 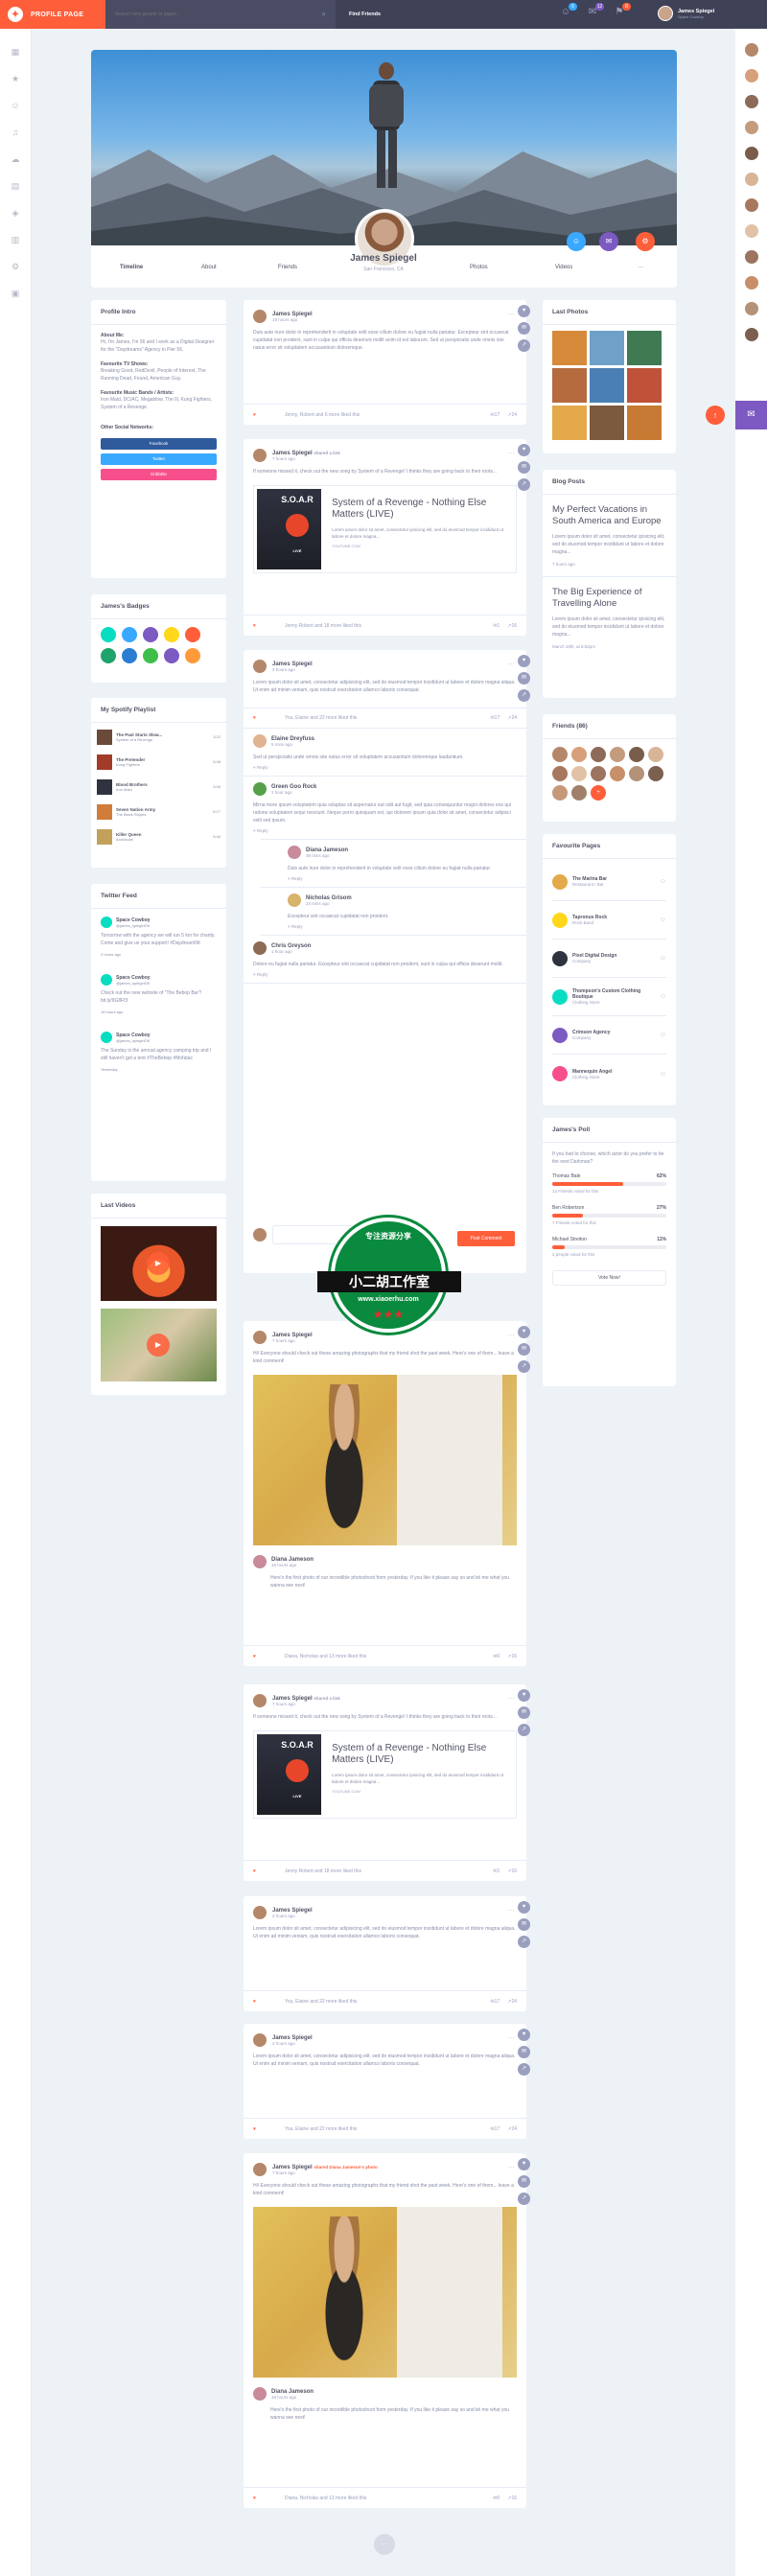 What do you see at coordinates (329, 898) in the screenshot?
I see `comment-author: Nicholas Grisom` at bounding box center [329, 898].